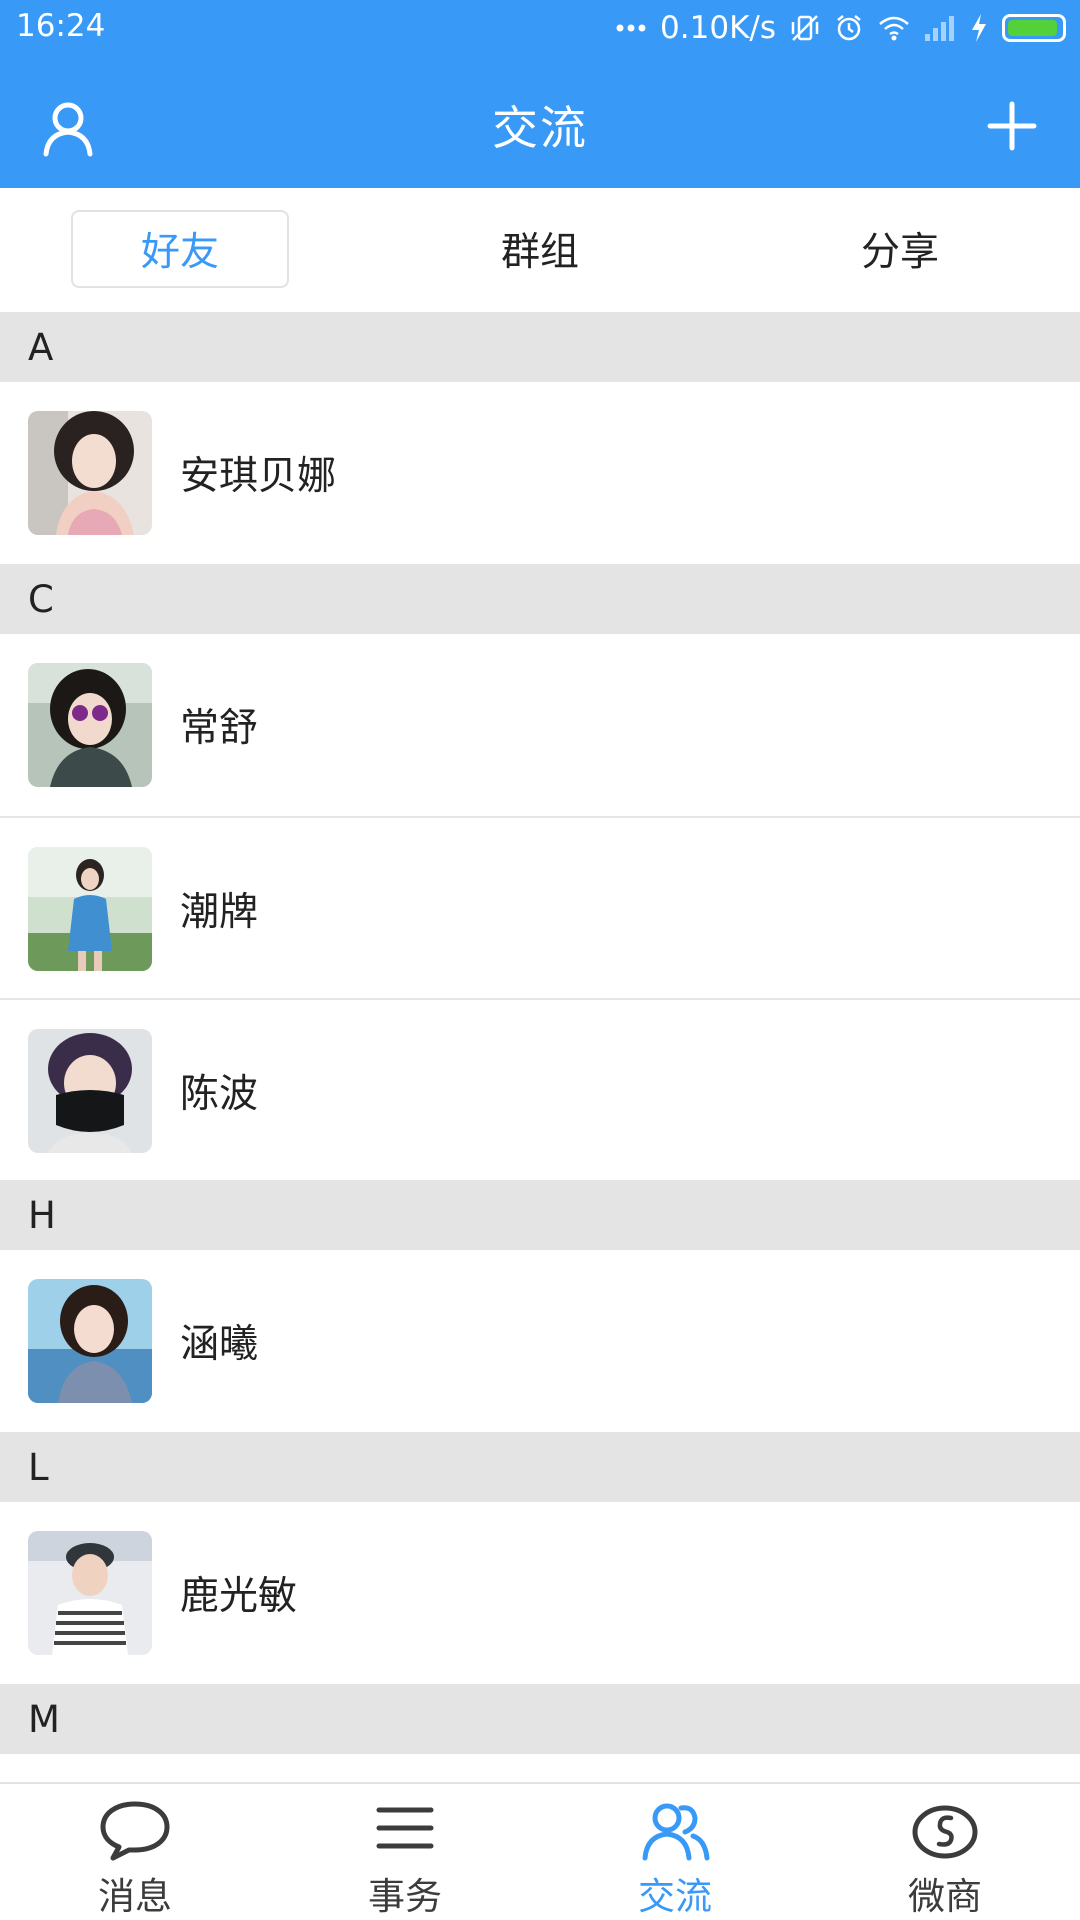 This screenshot has width=1080, height=1920. I want to click on section-header: A, so click(540, 347).